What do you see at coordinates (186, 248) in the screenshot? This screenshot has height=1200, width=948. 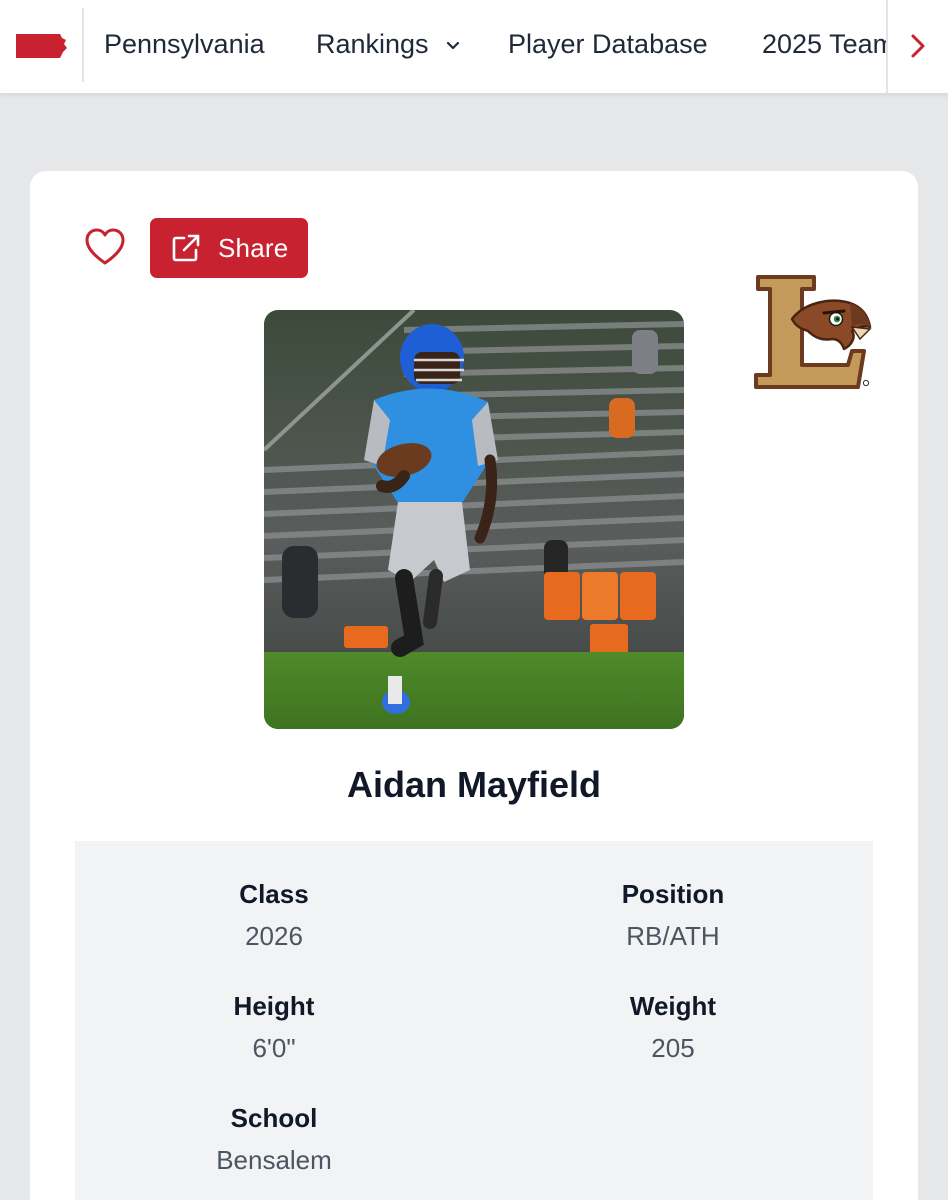 I see `external-link-icon` at bounding box center [186, 248].